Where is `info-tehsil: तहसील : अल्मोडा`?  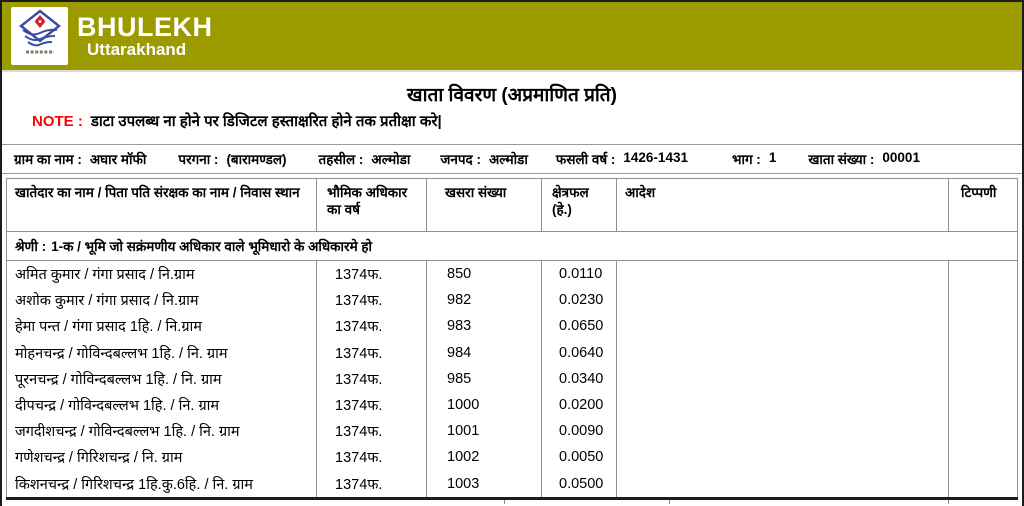 info-tehsil: तहसील : अल्मोडा is located at coordinates (364, 159).